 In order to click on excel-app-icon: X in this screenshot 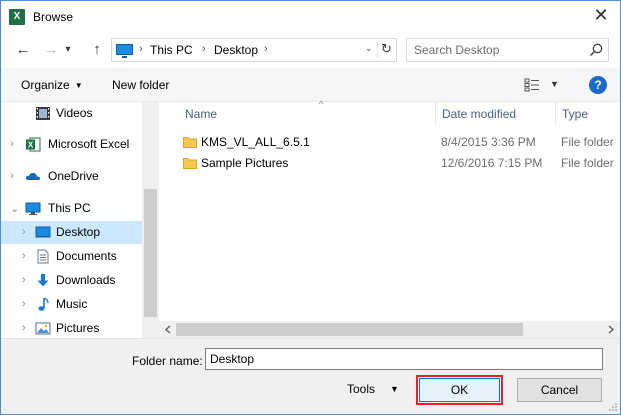, I will do `click(17, 17)`.